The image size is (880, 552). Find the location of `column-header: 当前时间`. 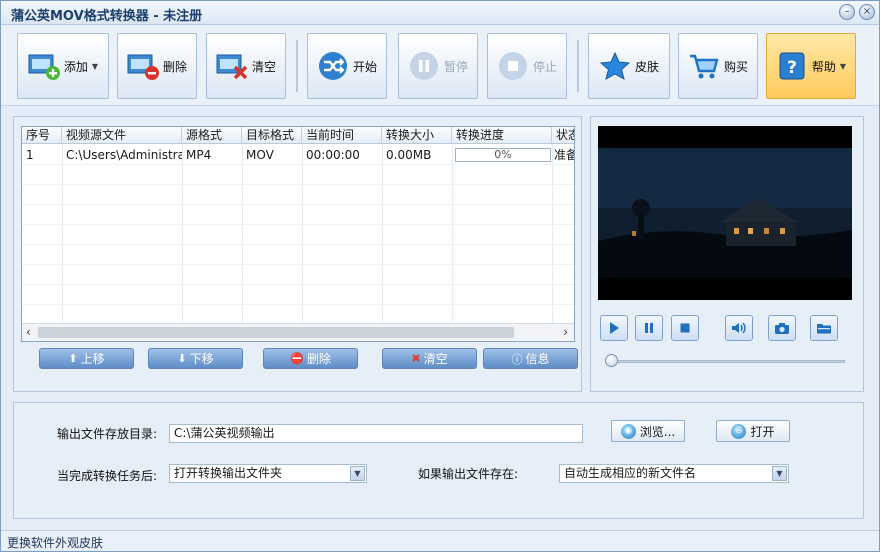

column-header: 当前时间 is located at coordinates (342, 135).